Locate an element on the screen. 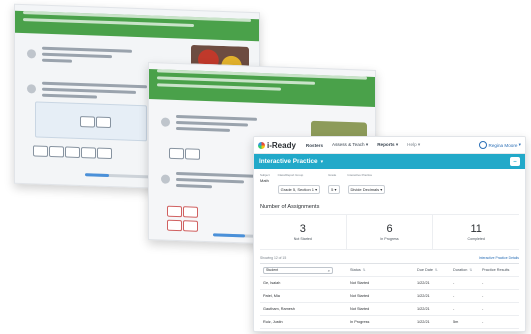 This screenshot has width=531, height=334. assignment-stats: 3 Not Started 6 In Progress 11 Completed is located at coordinates (389, 232).